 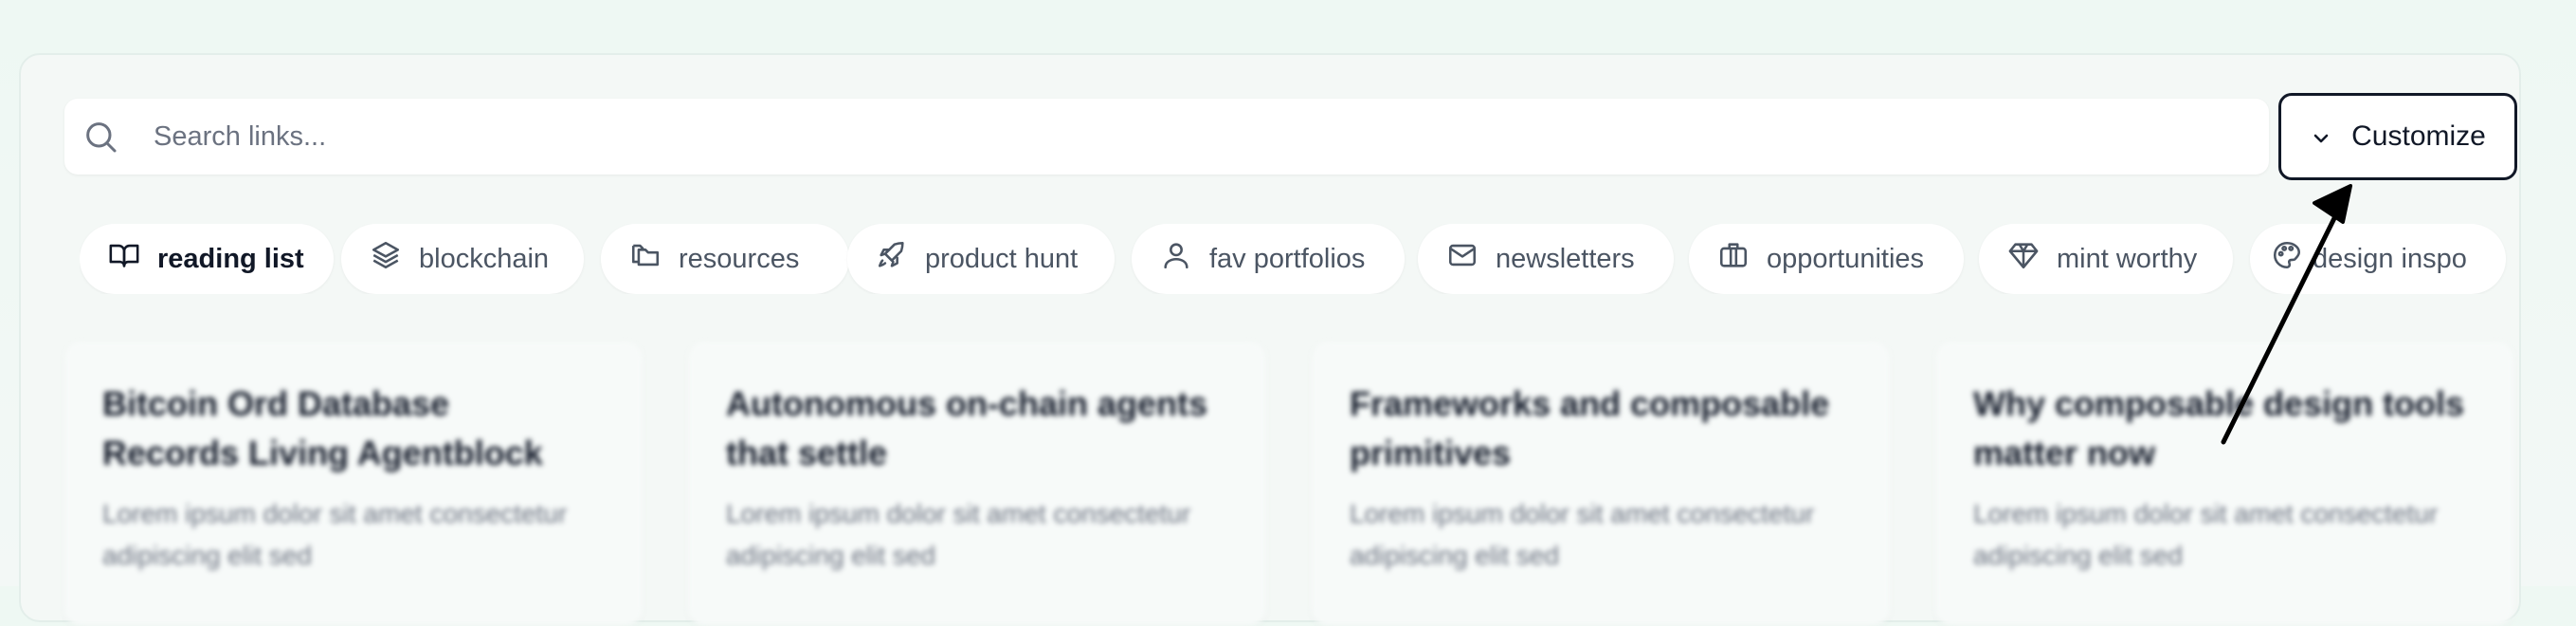 I want to click on chip-fav-portfolios: fav portfolios, so click(x=1268, y=259).